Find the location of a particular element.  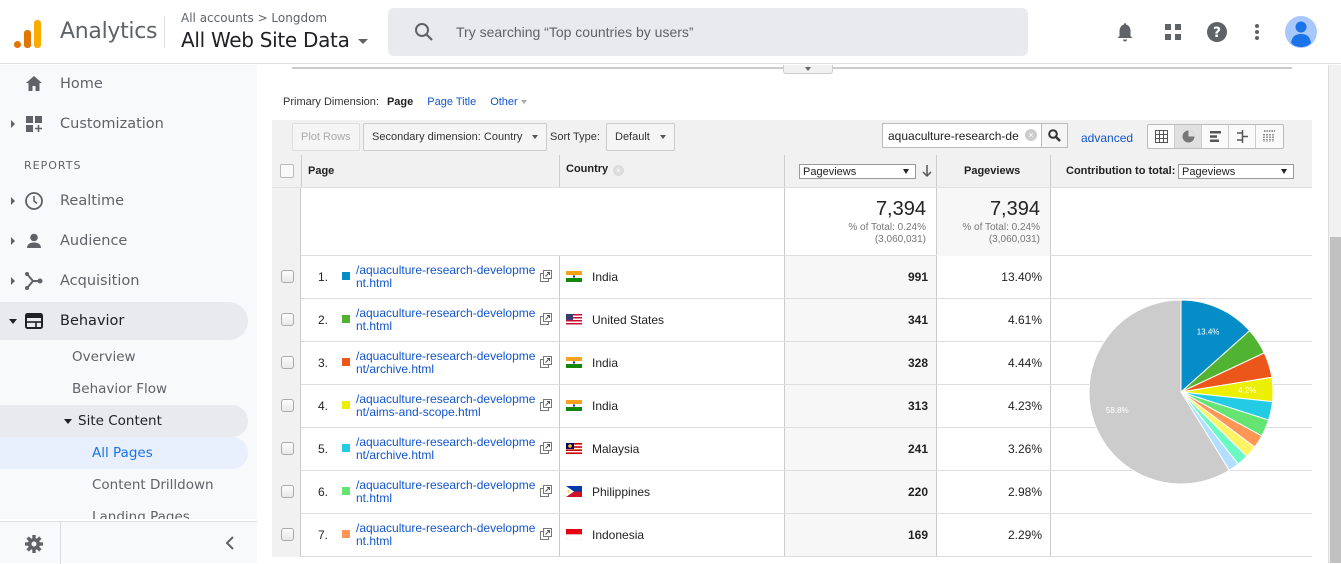

dashboard-add-icon is located at coordinates (34, 124).